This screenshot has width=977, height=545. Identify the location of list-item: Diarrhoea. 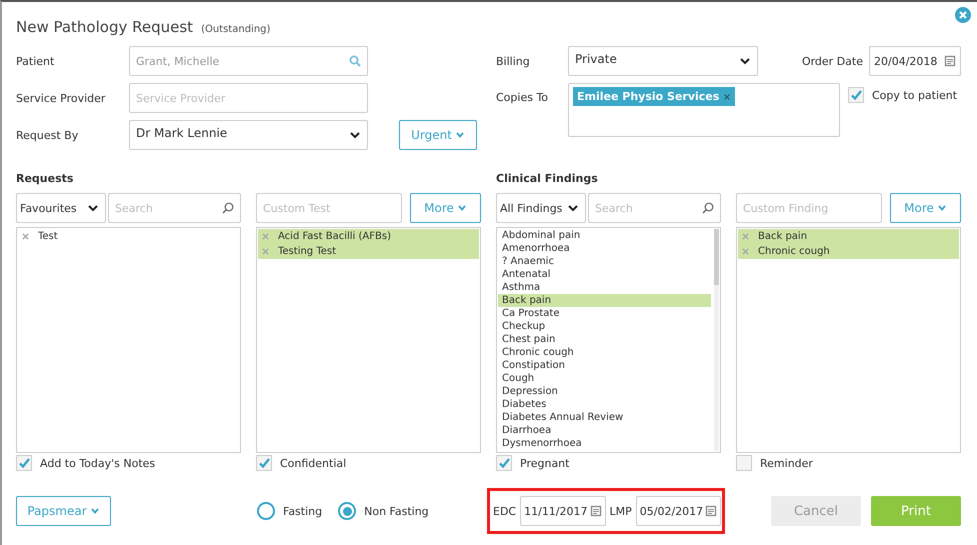
(604, 430).